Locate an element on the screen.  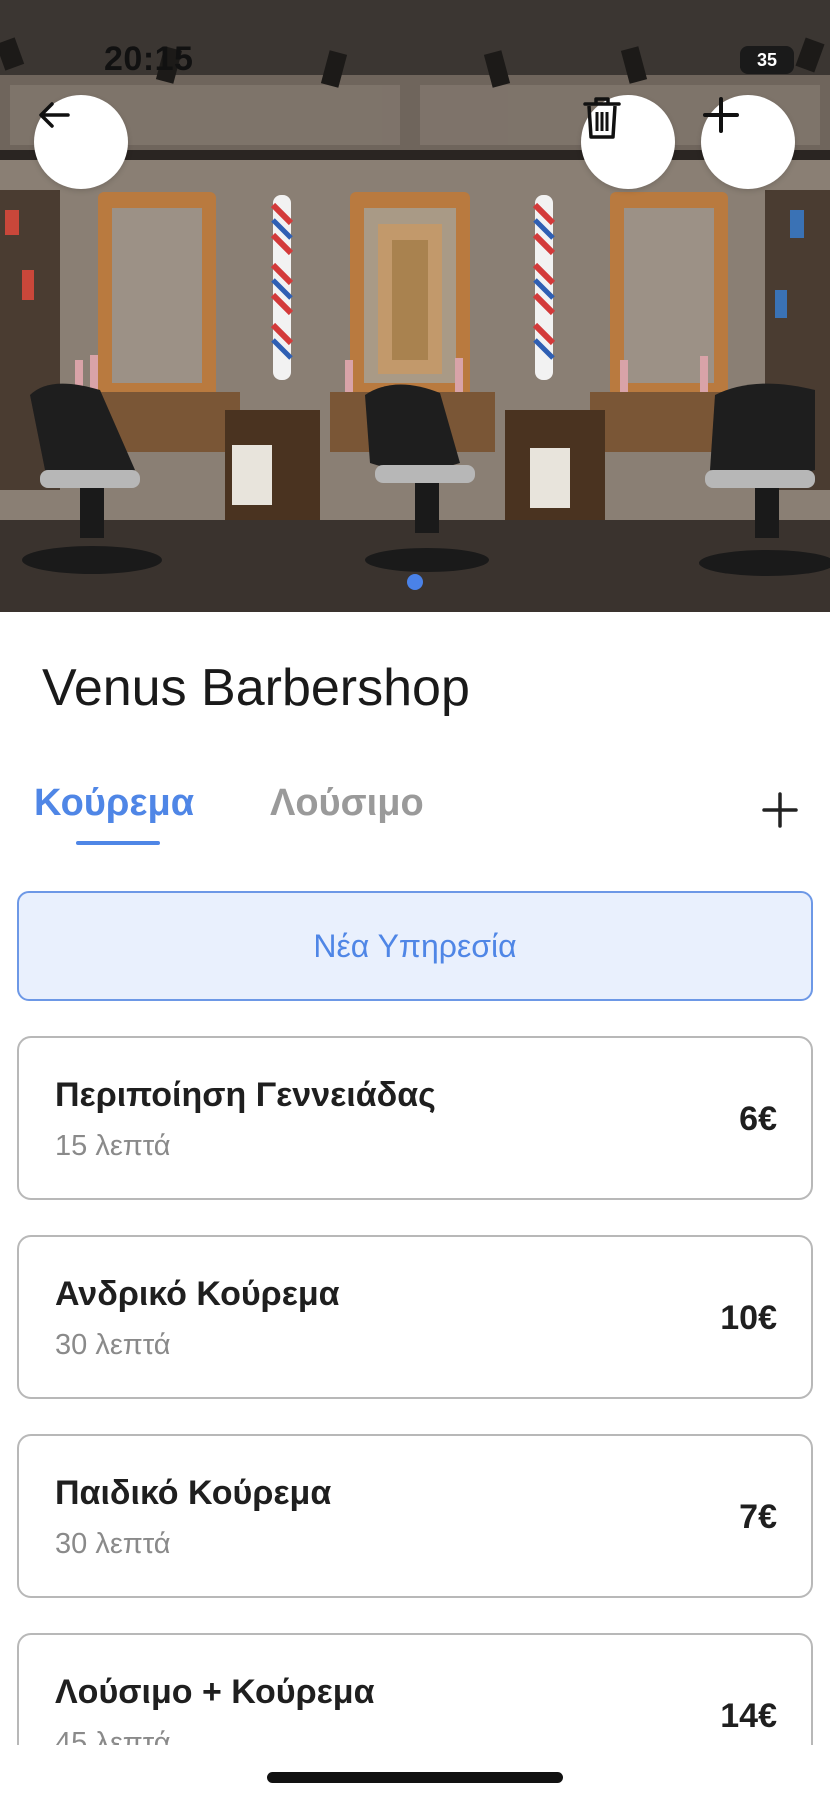
battery-level: 35 is located at coordinates (767, 59).